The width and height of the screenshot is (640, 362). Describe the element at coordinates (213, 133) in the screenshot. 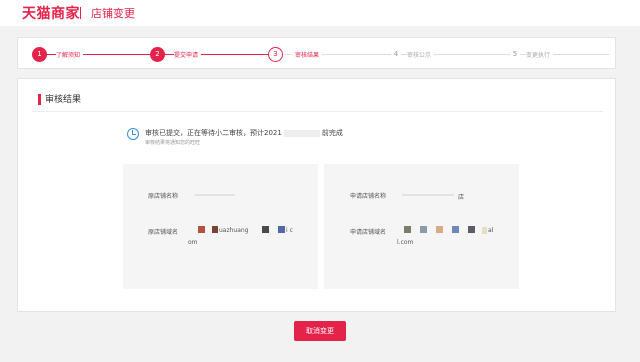

I see `status-text-before: 审核已提交，正在等待小二审核，预计2021` at that location.